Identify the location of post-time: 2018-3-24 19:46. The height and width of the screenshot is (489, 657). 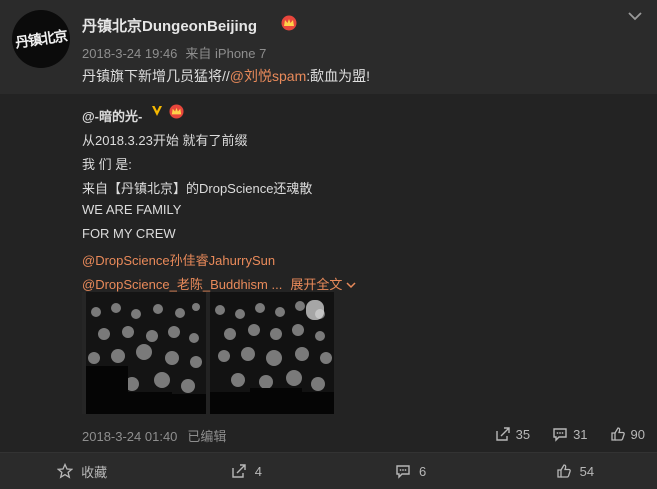
(129, 53).